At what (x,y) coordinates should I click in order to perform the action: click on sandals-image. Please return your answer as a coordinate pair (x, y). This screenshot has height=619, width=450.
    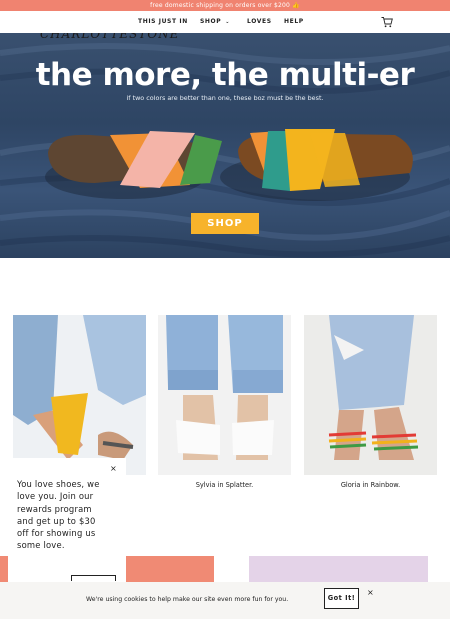
    Looking at the image, I should click on (229, 165).